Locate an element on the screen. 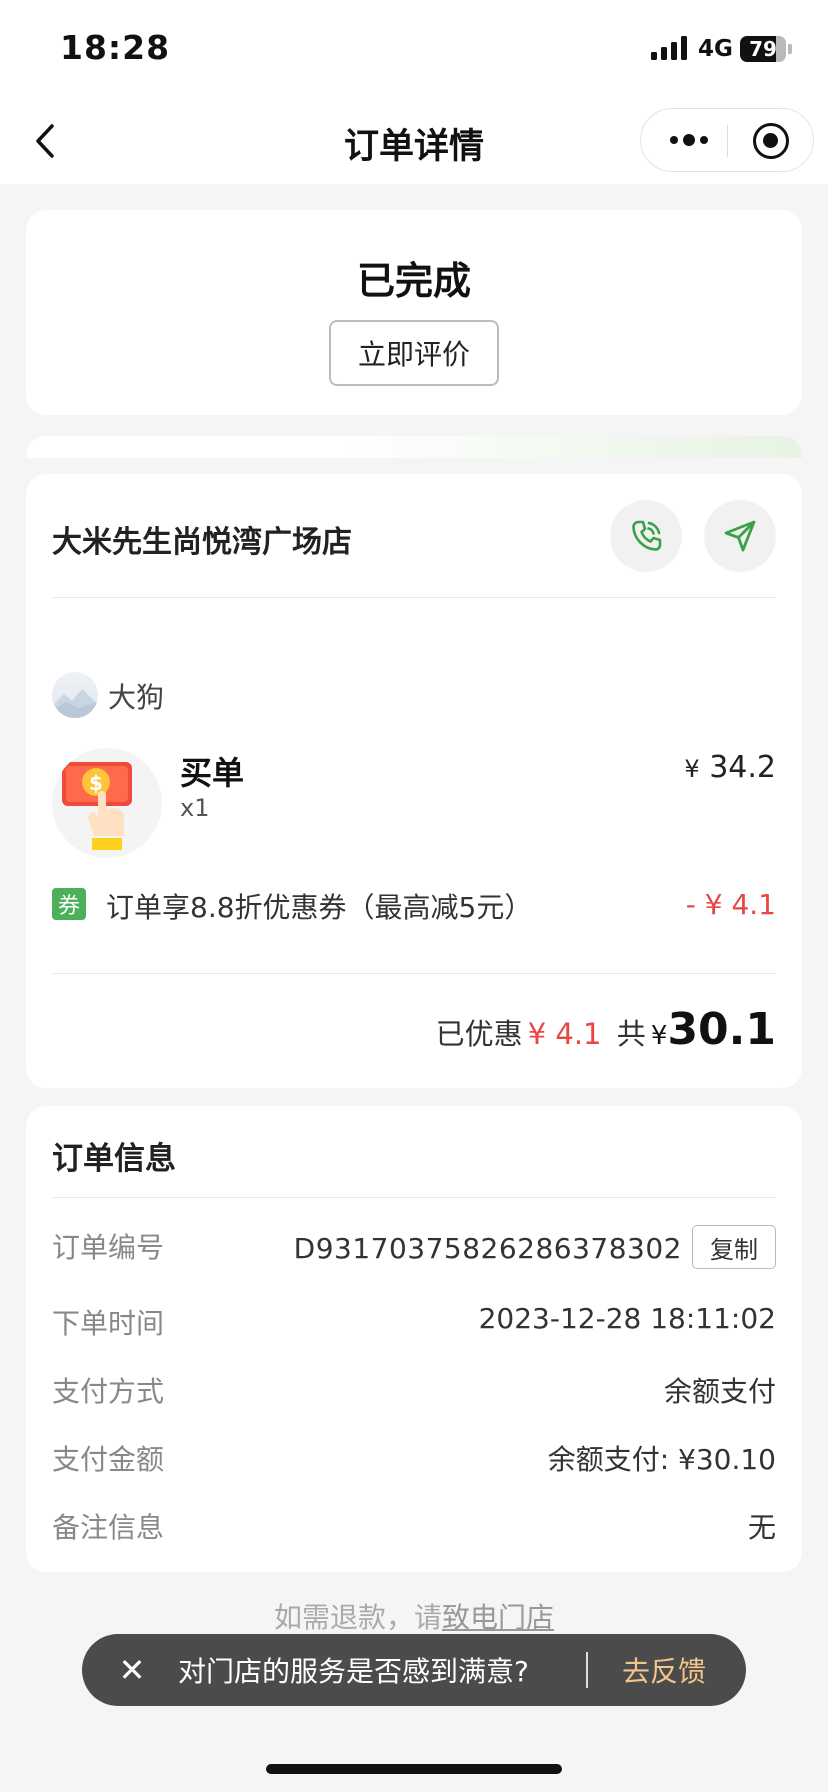  call-store-button is located at coordinates (646, 536).